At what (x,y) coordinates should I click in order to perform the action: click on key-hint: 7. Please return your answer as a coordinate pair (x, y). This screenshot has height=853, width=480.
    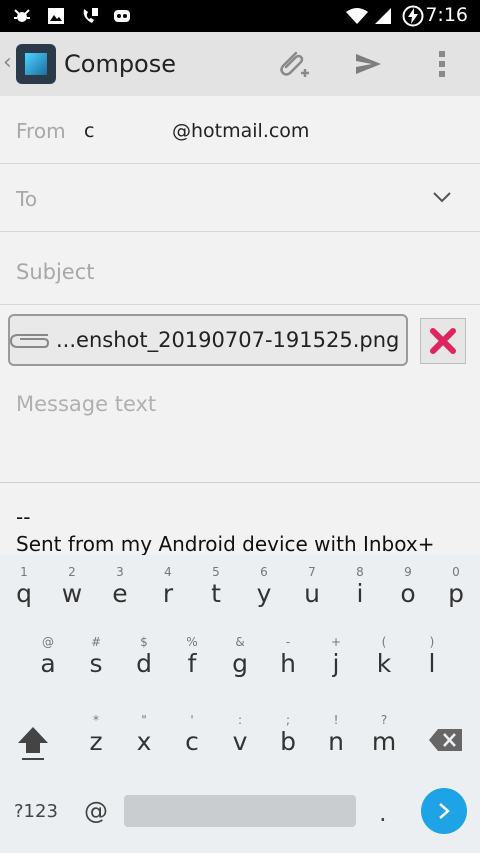
    Looking at the image, I should click on (312, 572).